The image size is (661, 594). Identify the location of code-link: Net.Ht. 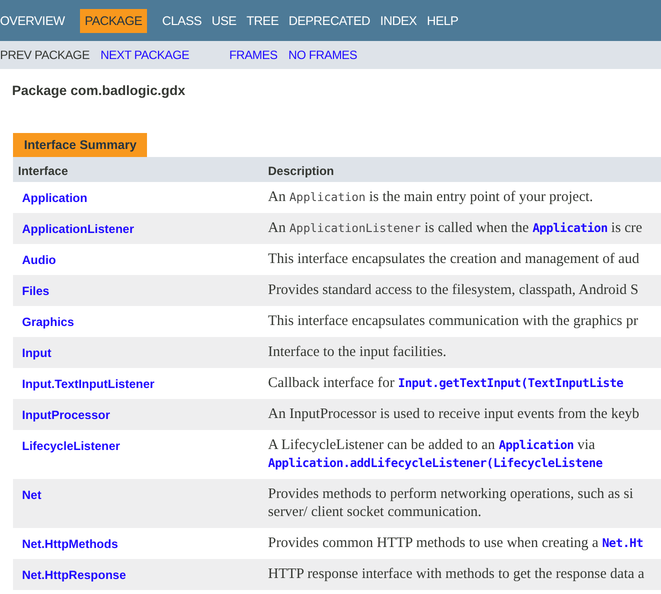
(623, 543).